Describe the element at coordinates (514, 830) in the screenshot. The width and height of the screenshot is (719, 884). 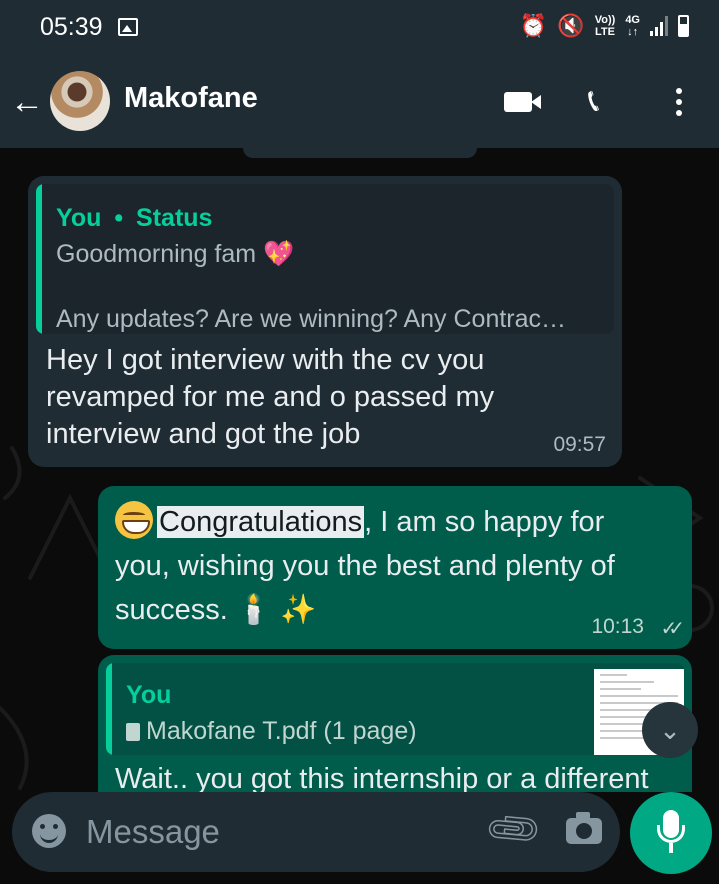
I see `attach-icon: 📎︎` at that location.